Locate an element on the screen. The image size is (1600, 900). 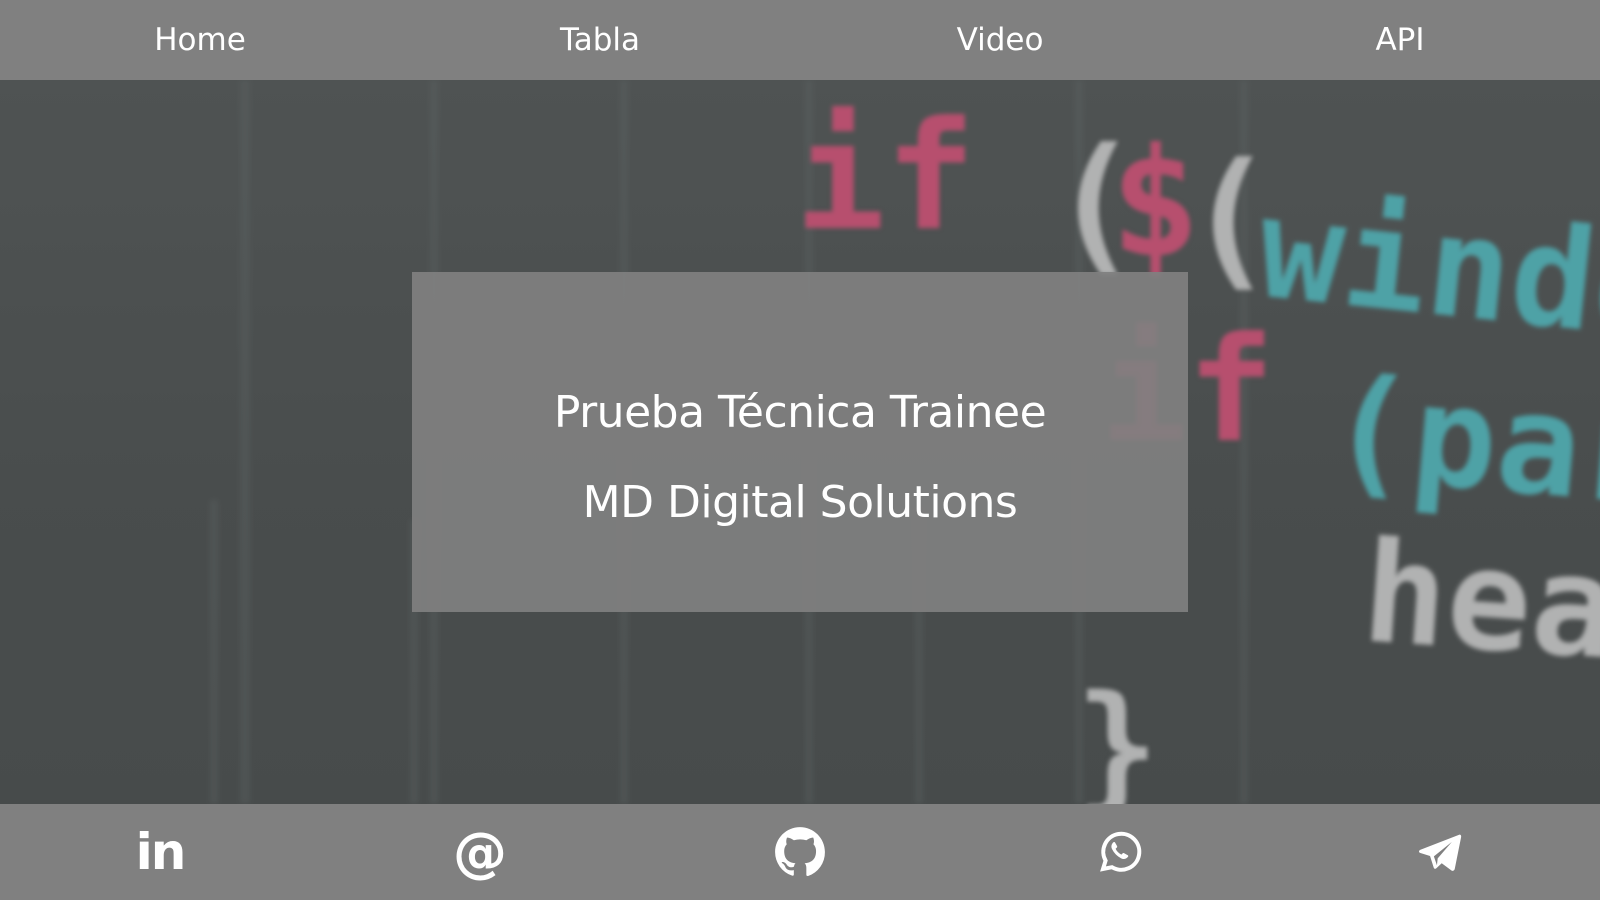
github-link is located at coordinates (800, 852).